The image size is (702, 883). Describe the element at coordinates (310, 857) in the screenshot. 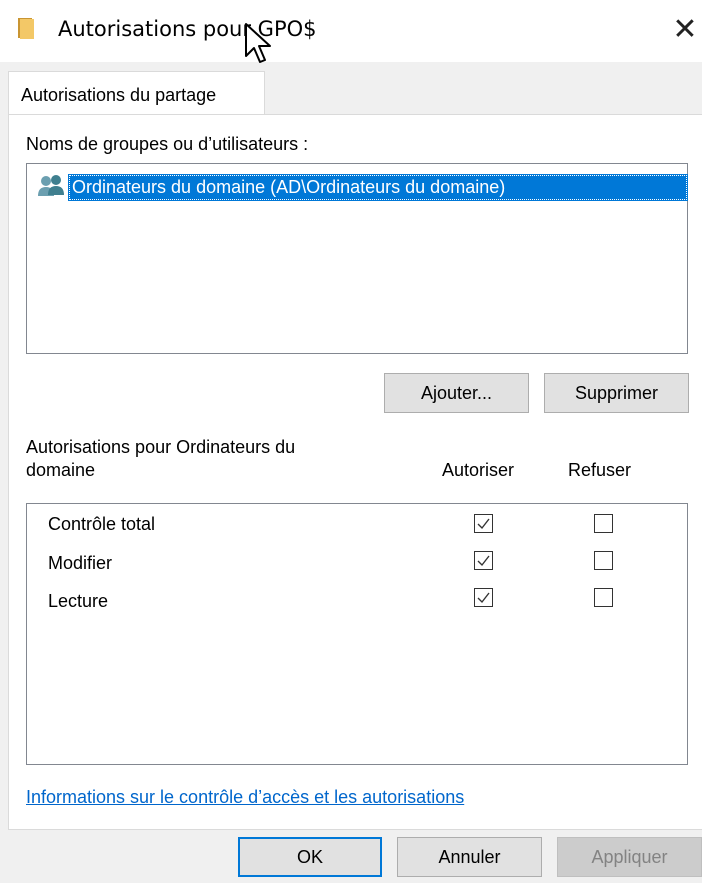

I see `ok-button: OK` at that location.